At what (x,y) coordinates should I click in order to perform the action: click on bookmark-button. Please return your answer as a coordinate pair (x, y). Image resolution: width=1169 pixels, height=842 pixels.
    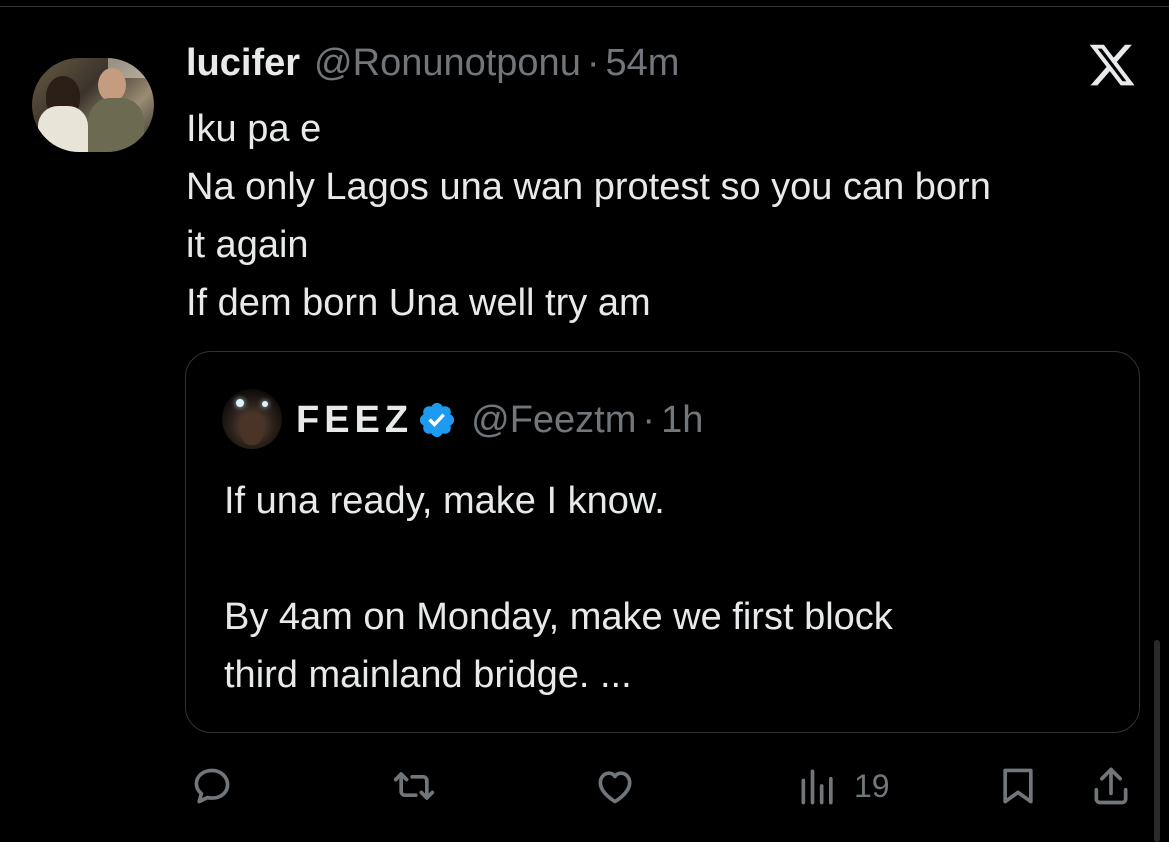
    Looking at the image, I should click on (1018, 786).